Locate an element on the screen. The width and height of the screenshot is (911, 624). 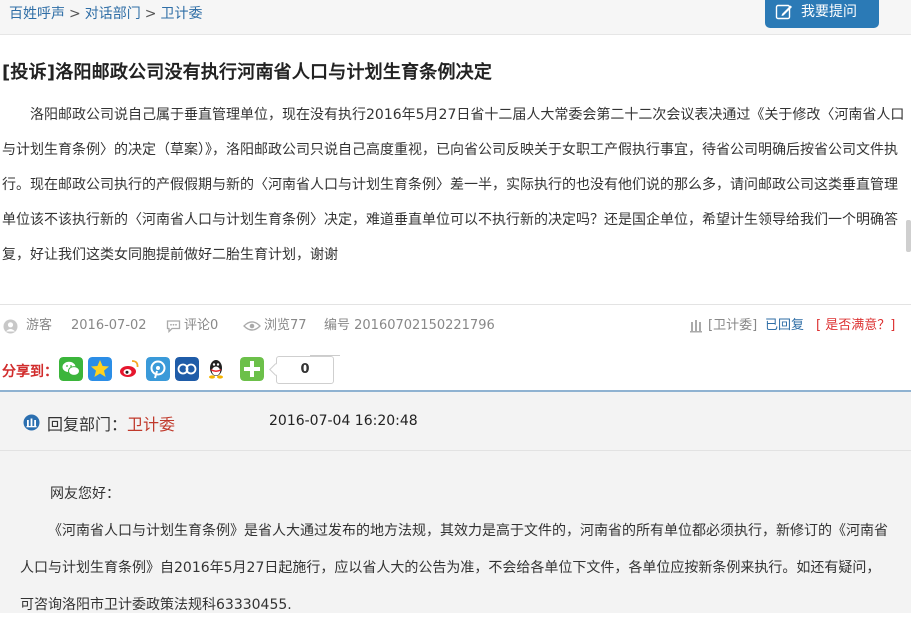
share-label: 分享到： is located at coordinates (30, 372).